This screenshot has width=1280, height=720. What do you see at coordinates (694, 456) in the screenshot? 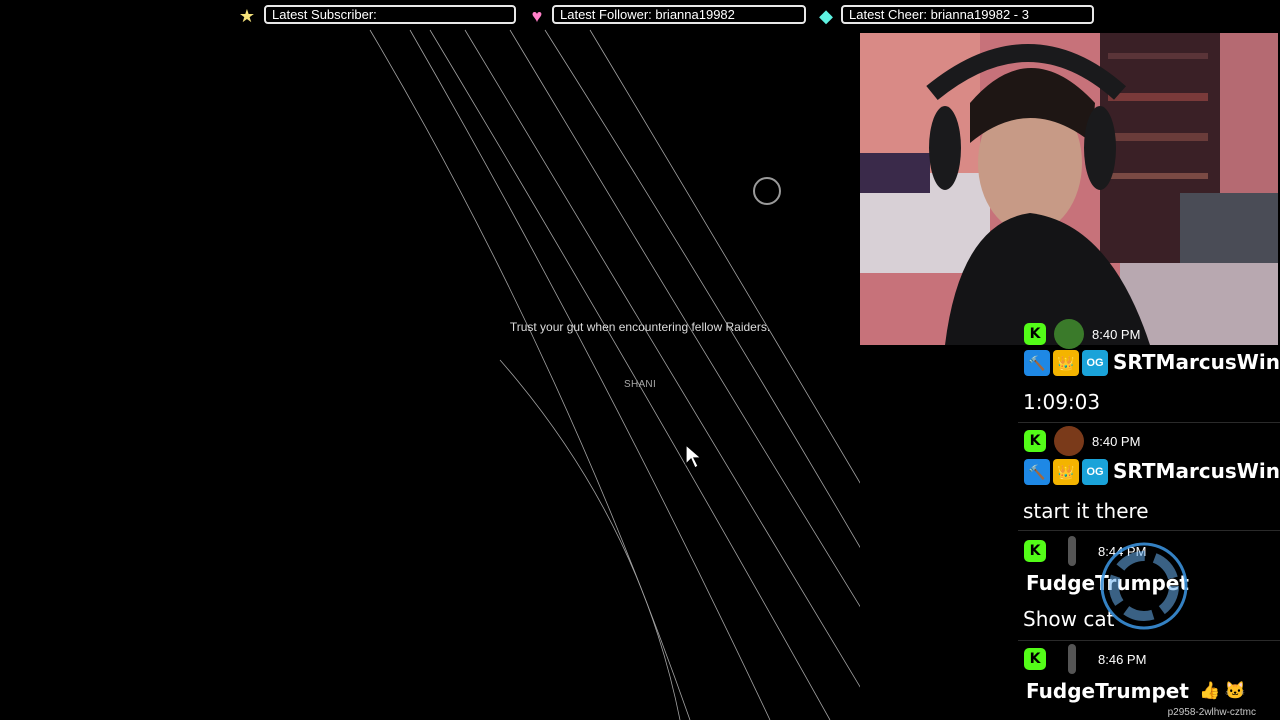
I see `mouse-cursor-icon` at bounding box center [694, 456].